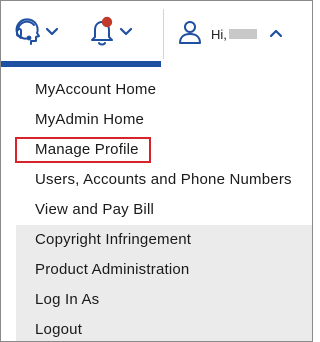 The image size is (320, 342). Describe the element at coordinates (164, 180) in the screenshot. I see `menu-item-users-accounts-phone-numbers: Users, Accounts and Phone Numbers` at that location.